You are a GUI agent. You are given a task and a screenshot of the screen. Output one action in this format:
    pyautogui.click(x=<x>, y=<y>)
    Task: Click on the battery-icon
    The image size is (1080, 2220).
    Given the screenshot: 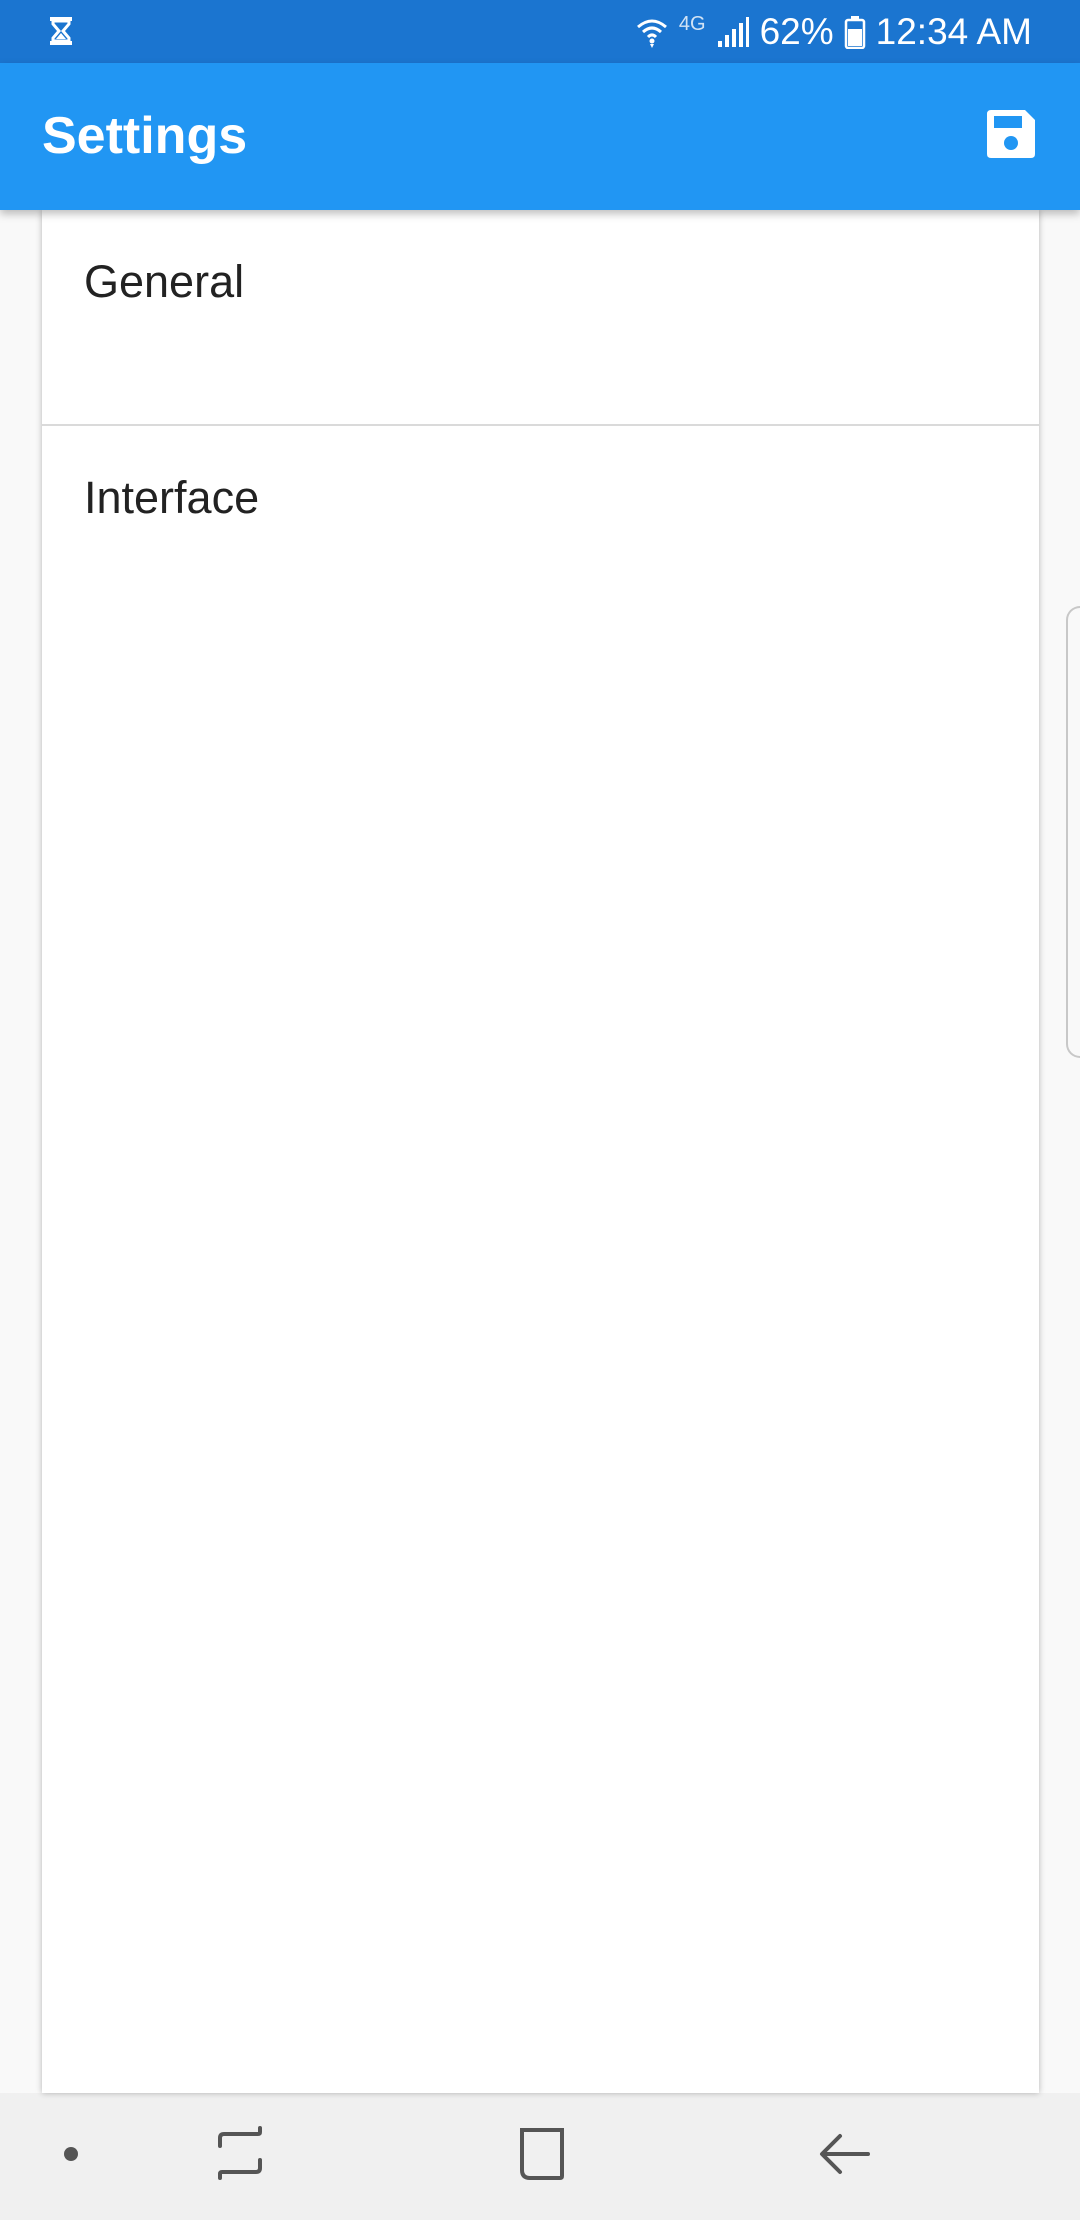 What is the action you would take?
    pyautogui.click(x=855, y=32)
    